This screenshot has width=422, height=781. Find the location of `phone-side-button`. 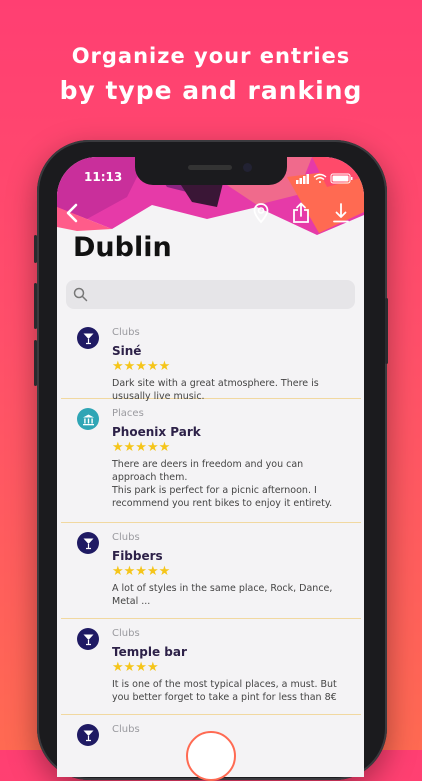

phone-side-button is located at coordinates (35, 249).